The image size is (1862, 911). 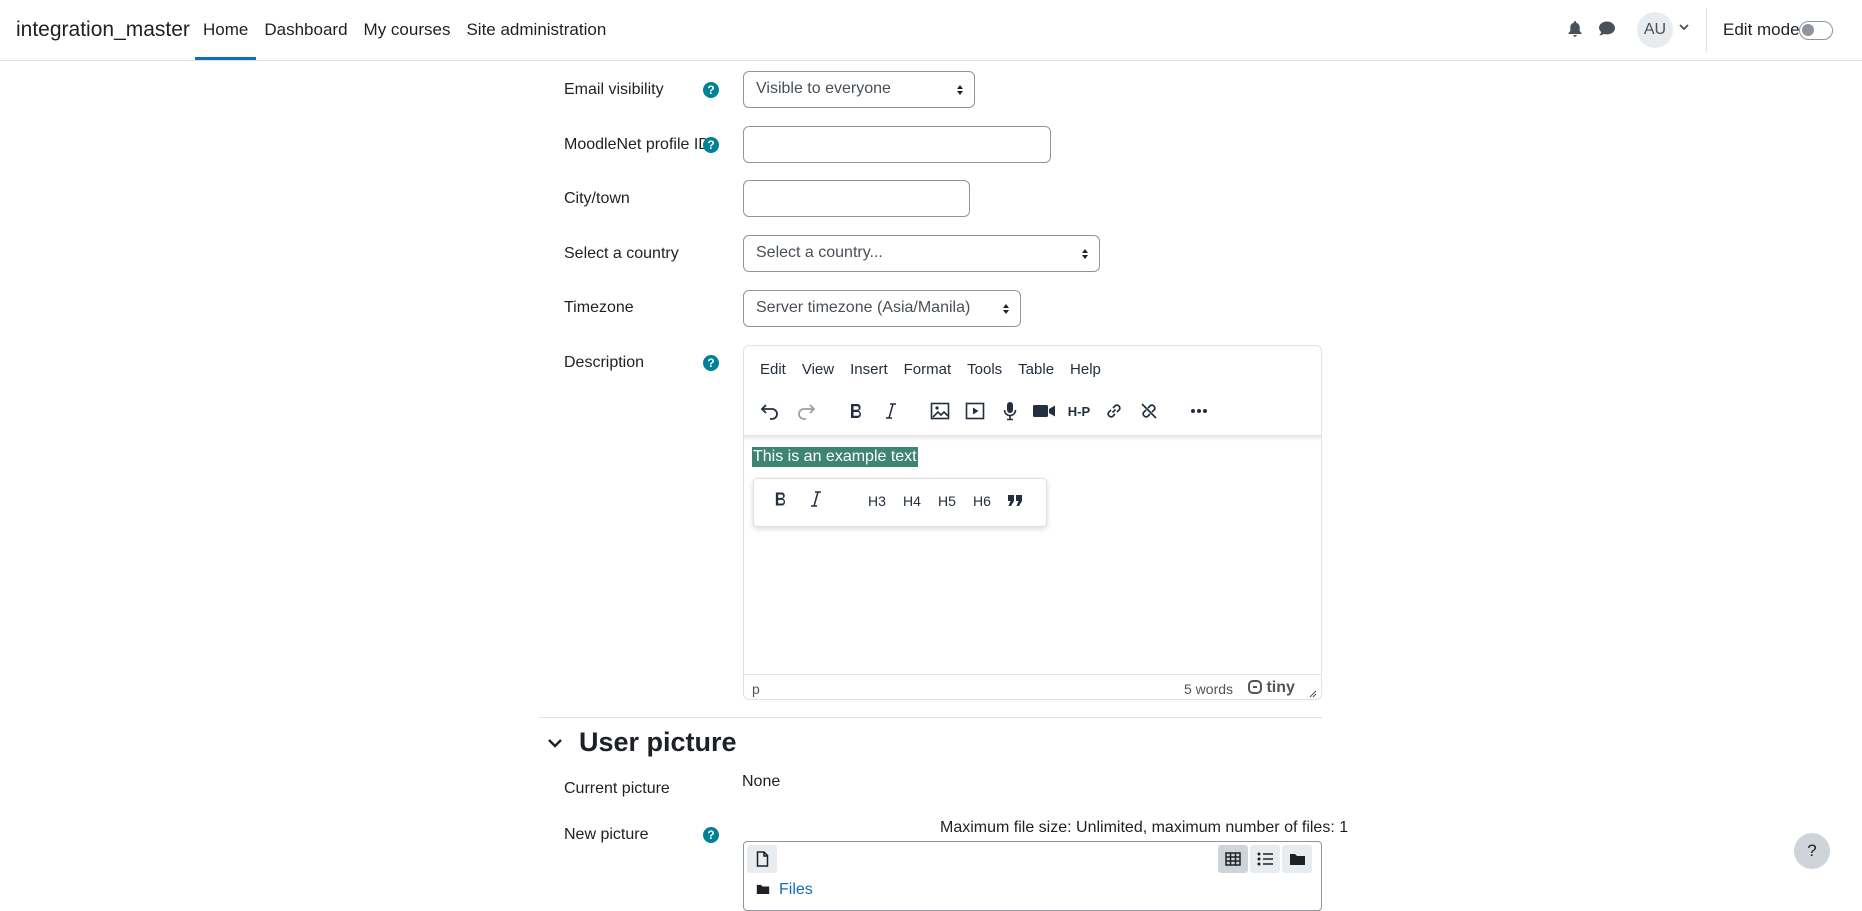 I want to click on country-label: Select a country, so click(x=621, y=253).